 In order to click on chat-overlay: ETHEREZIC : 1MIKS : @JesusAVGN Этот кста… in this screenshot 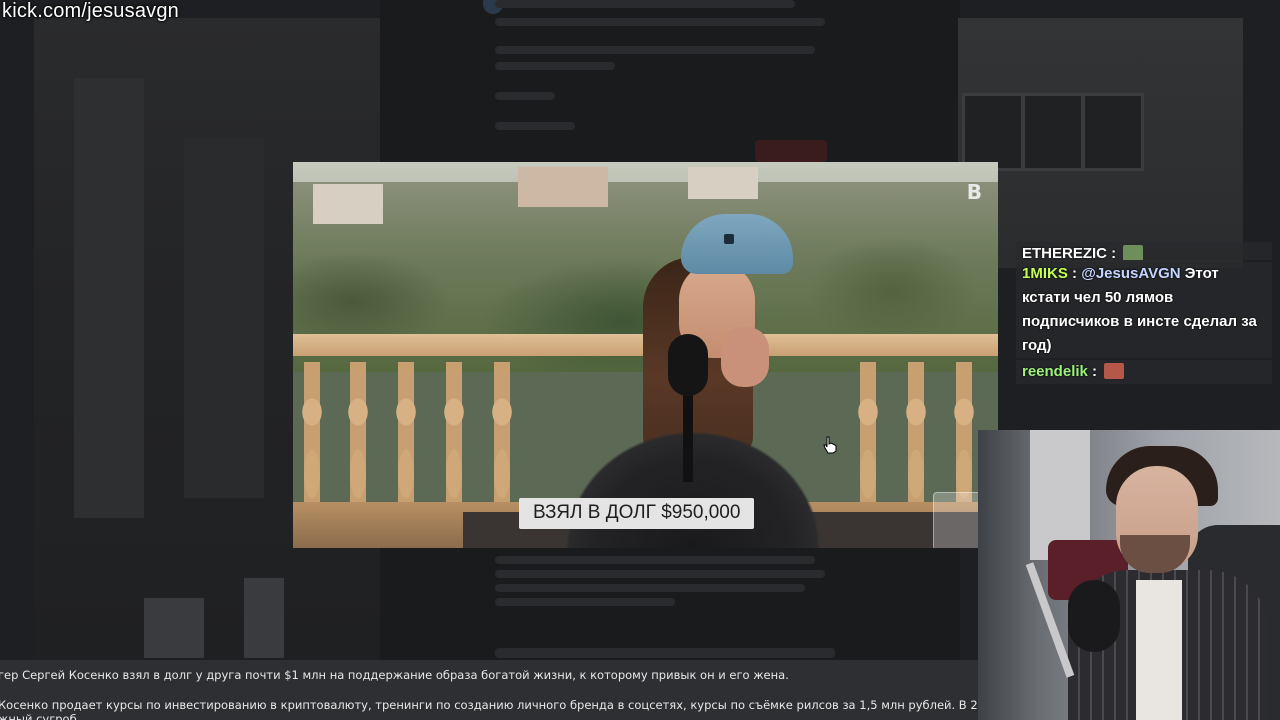, I will do `click(1144, 314)`.